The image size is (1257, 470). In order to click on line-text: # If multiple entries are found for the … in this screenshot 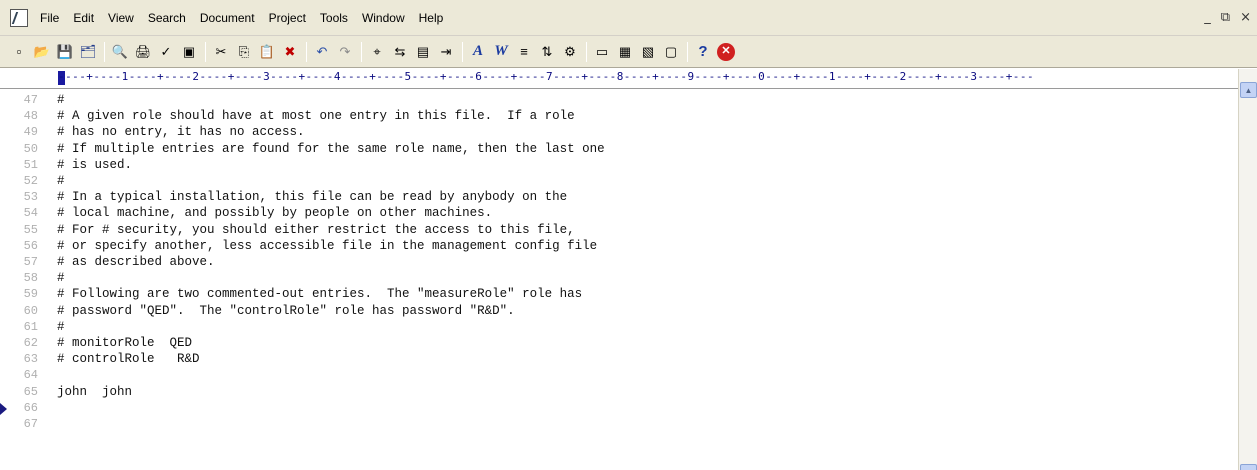, I will do `click(331, 149)`.